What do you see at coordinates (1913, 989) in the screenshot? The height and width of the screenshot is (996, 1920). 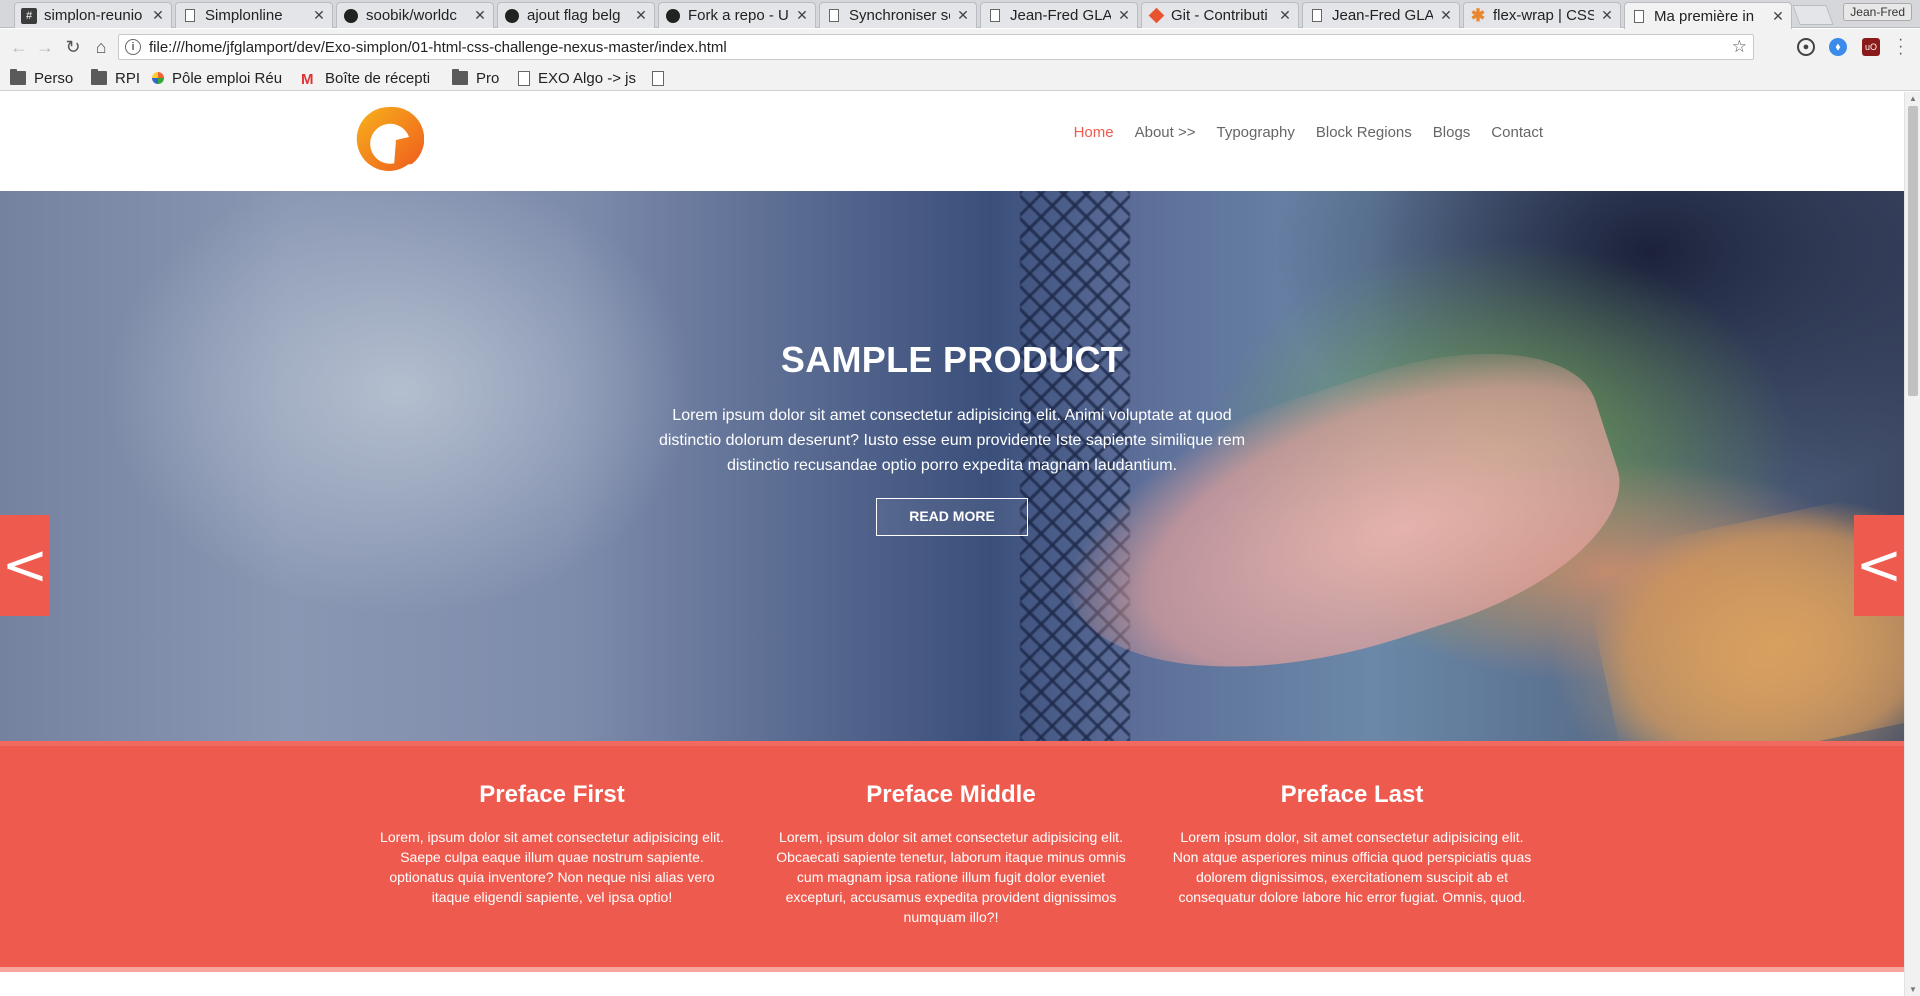 I see `scroll-down-icon: ▼` at bounding box center [1913, 989].